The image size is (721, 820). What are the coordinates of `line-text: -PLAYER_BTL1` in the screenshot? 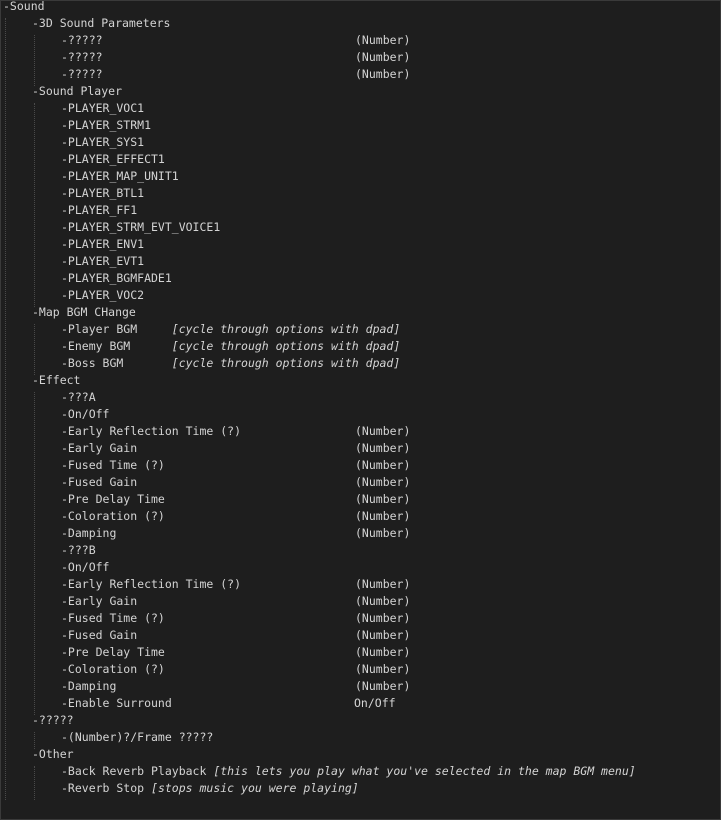 It's located at (103, 193).